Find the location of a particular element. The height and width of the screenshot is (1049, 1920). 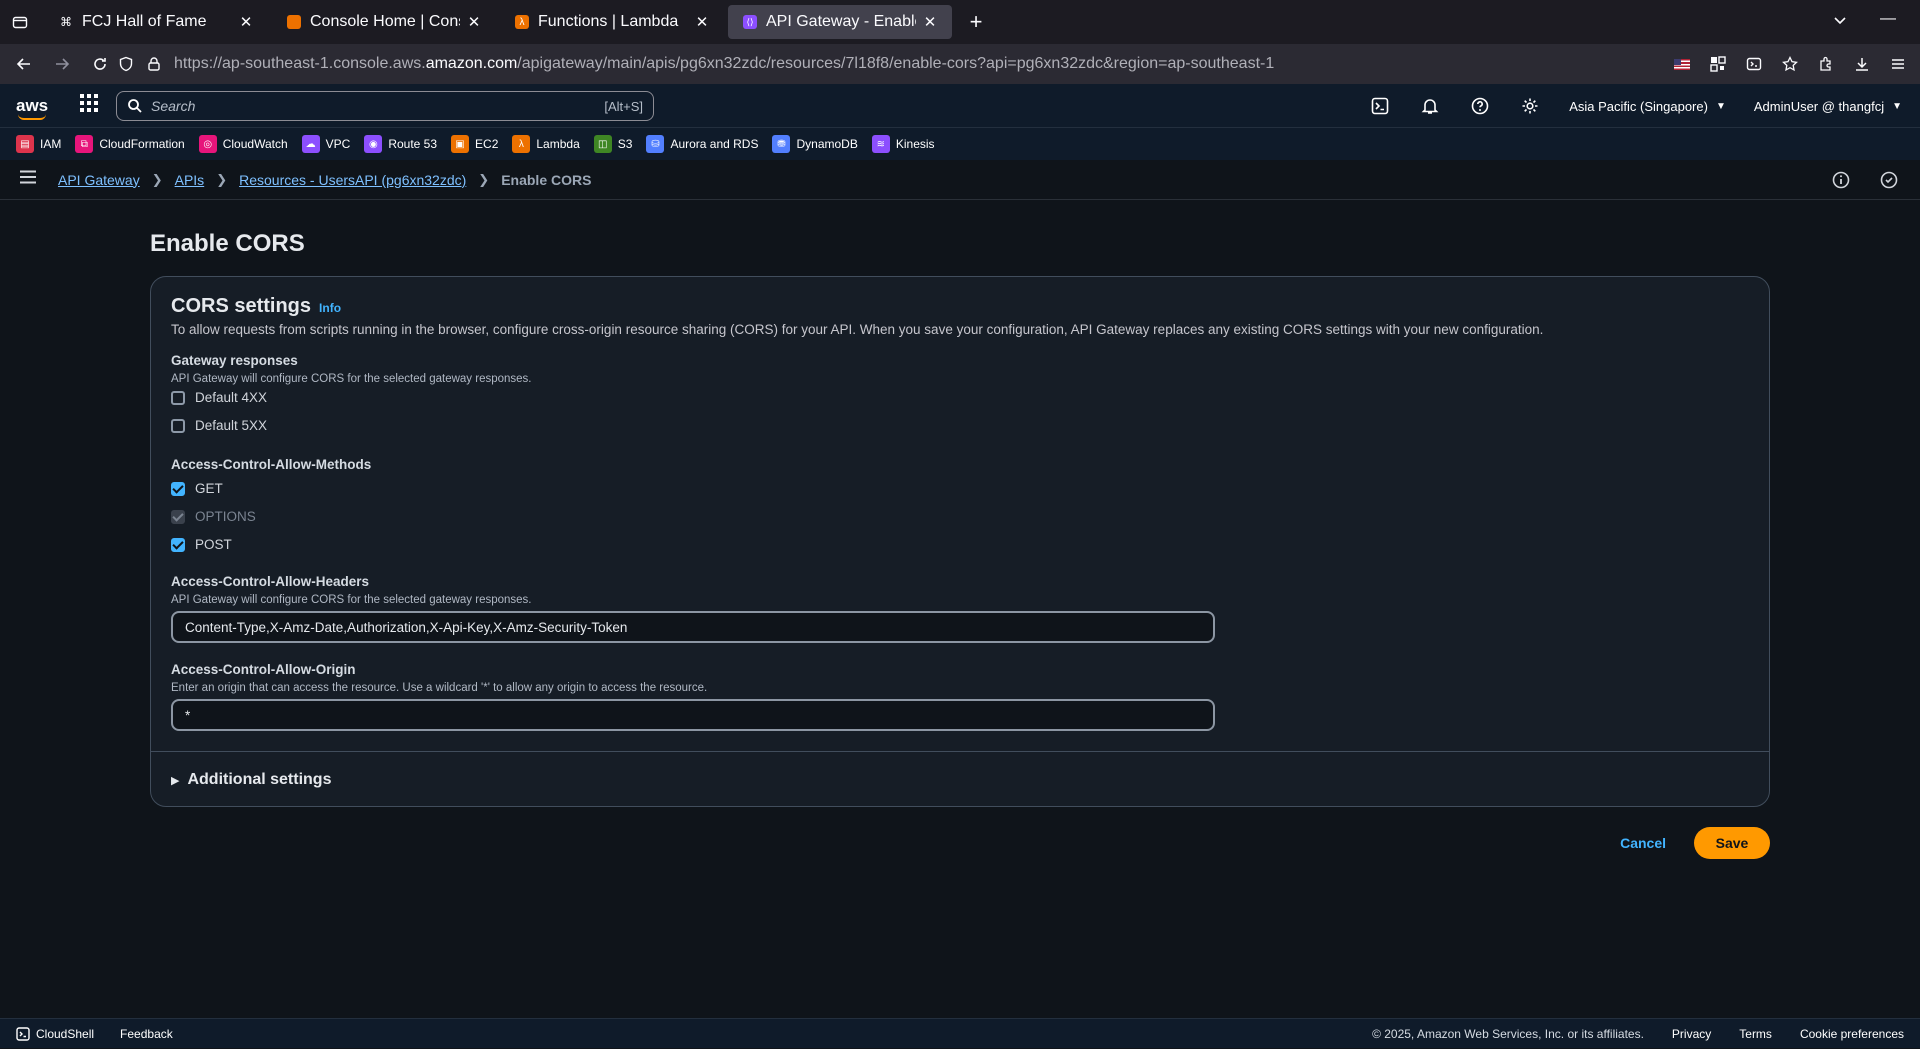

vpc-icon: ☁ is located at coordinates (310, 144).